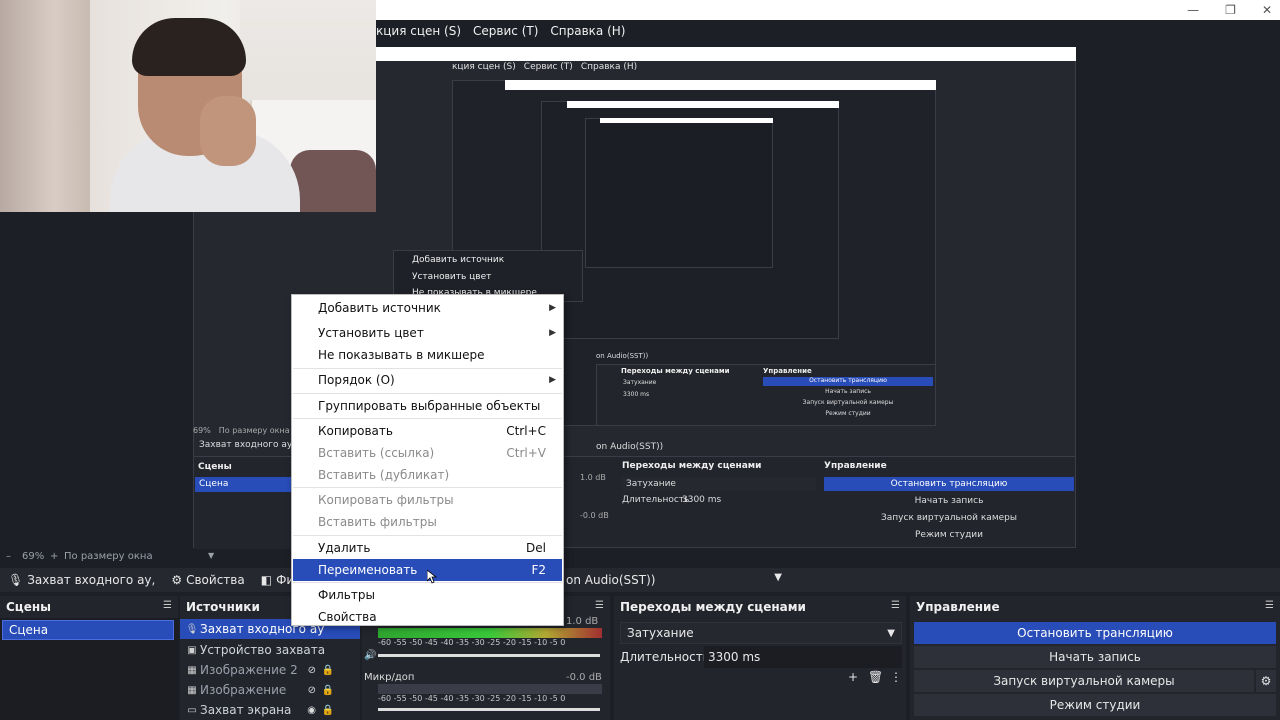 The height and width of the screenshot is (720, 1280). What do you see at coordinates (787, 371) in the screenshot?
I see `nested2-ctl-title: Управление` at bounding box center [787, 371].